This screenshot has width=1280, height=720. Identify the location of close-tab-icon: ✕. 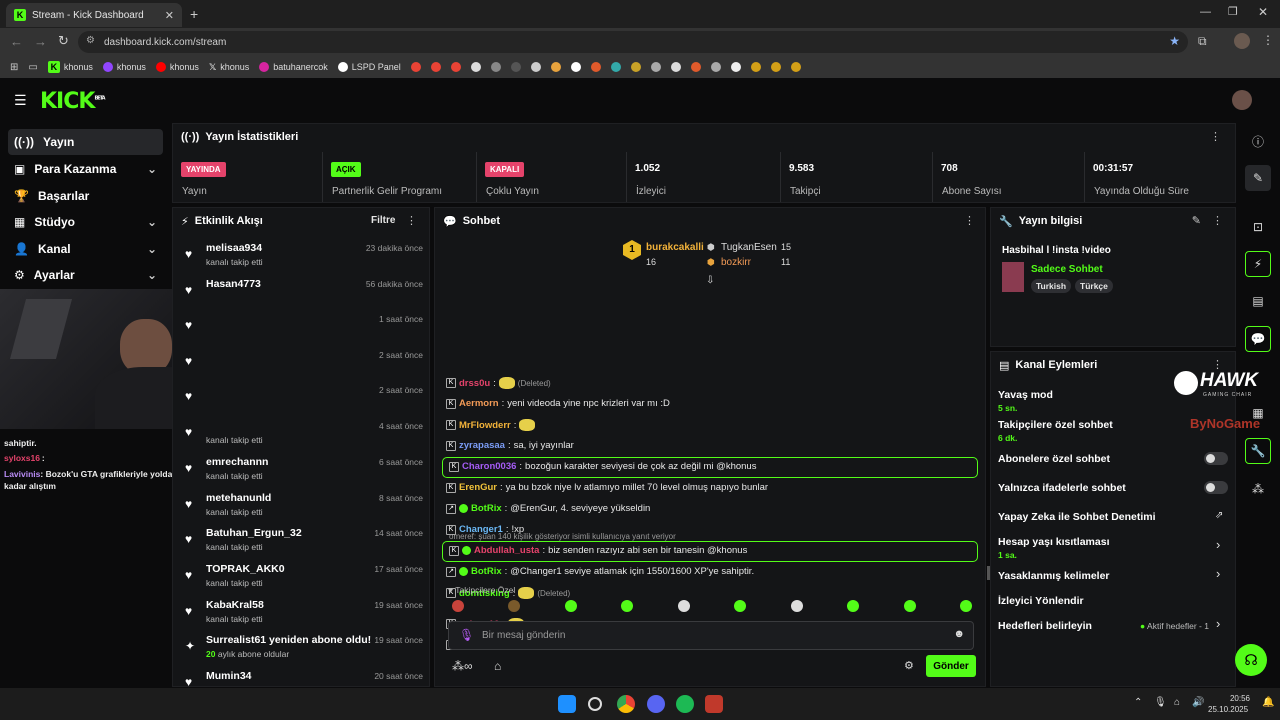
(169, 15).